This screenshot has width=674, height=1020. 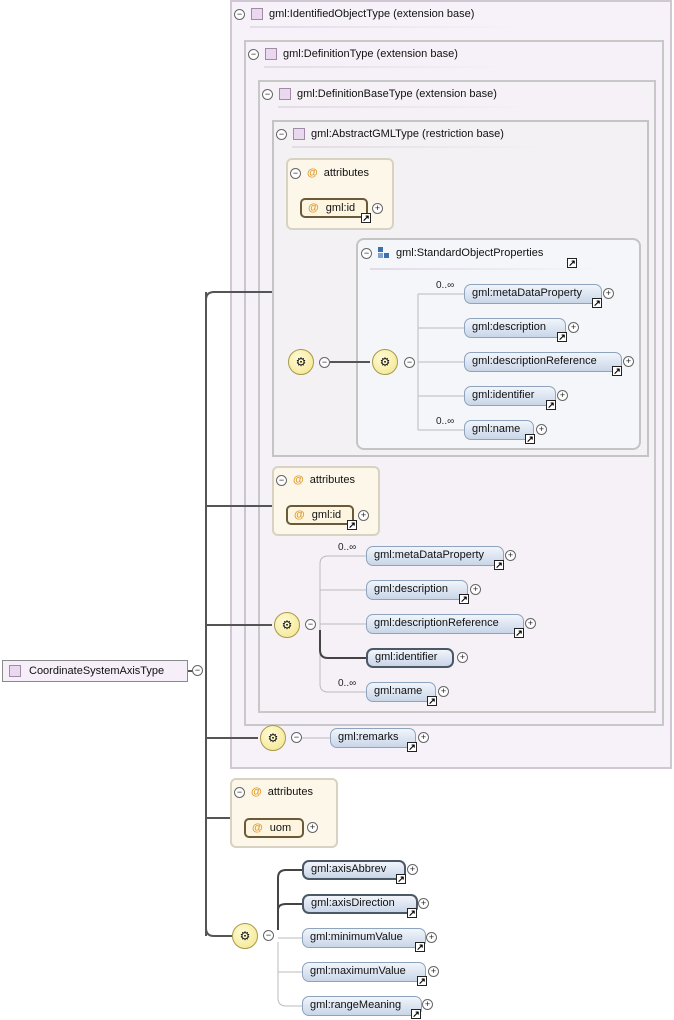 What do you see at coordinates (356, 1005) in the screenshot?
I see `element-label: gml:rangeMeaning` at bounding box center [356, 1005].